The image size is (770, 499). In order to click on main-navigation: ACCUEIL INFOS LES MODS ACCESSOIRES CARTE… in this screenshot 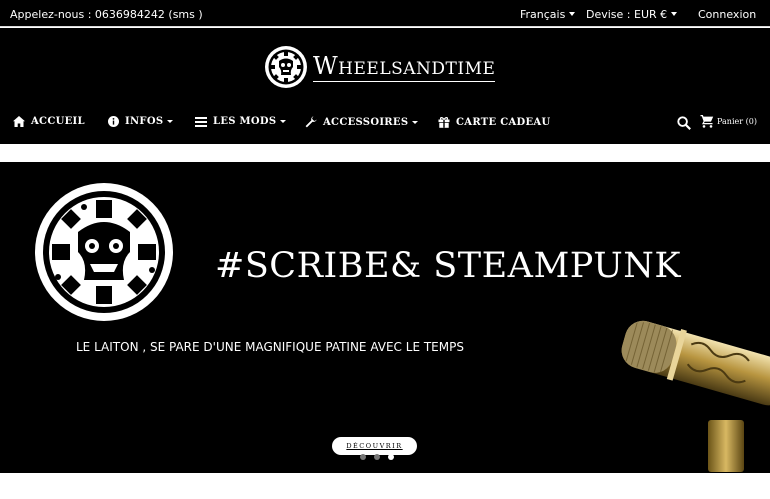, I will do `click(385, 125)`.